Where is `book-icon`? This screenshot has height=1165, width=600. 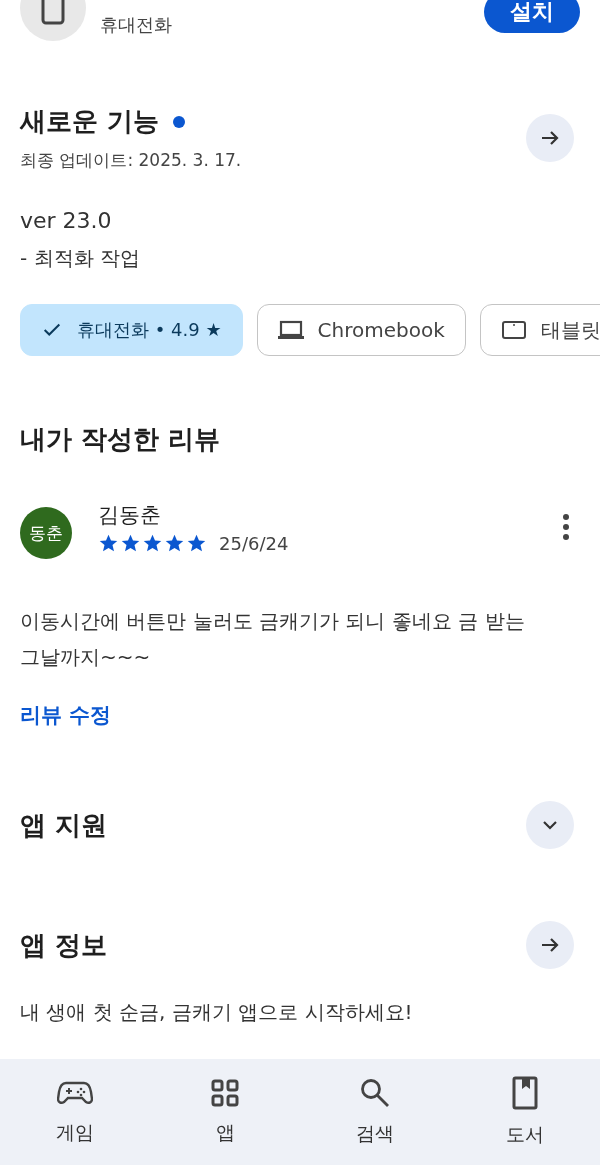
book-icon is located at coordinates (525, 1093).